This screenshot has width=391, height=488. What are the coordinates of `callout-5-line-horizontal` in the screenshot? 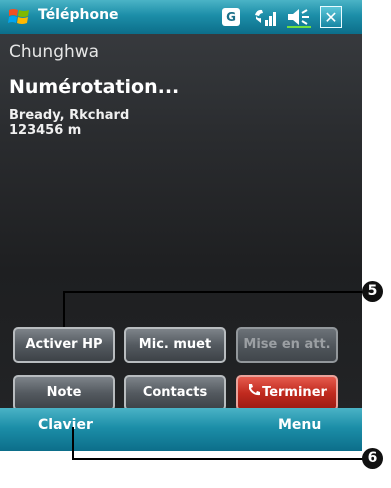 It's located at (216, 292).